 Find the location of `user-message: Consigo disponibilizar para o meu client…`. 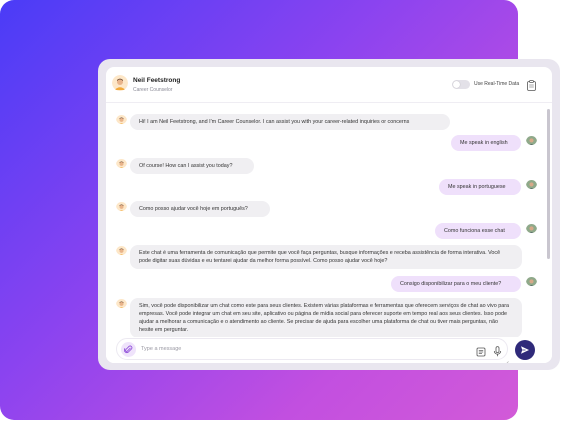

user-message: Consigo disponibilizar para o meu client… is located at coordinates (456, 284).